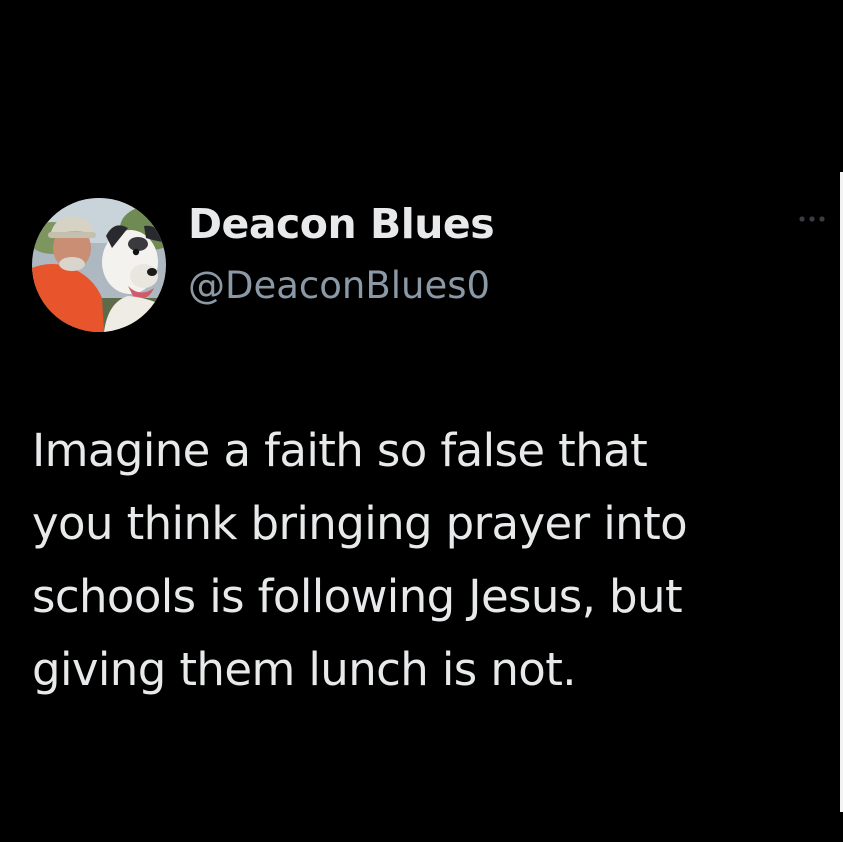 Image resolution: width=843 pixels, height=842 pixels. Describe the element at coordinates (340, 450) in the screenshot. I see `tweet-text-line: Imagine a faith so false that` at that location.